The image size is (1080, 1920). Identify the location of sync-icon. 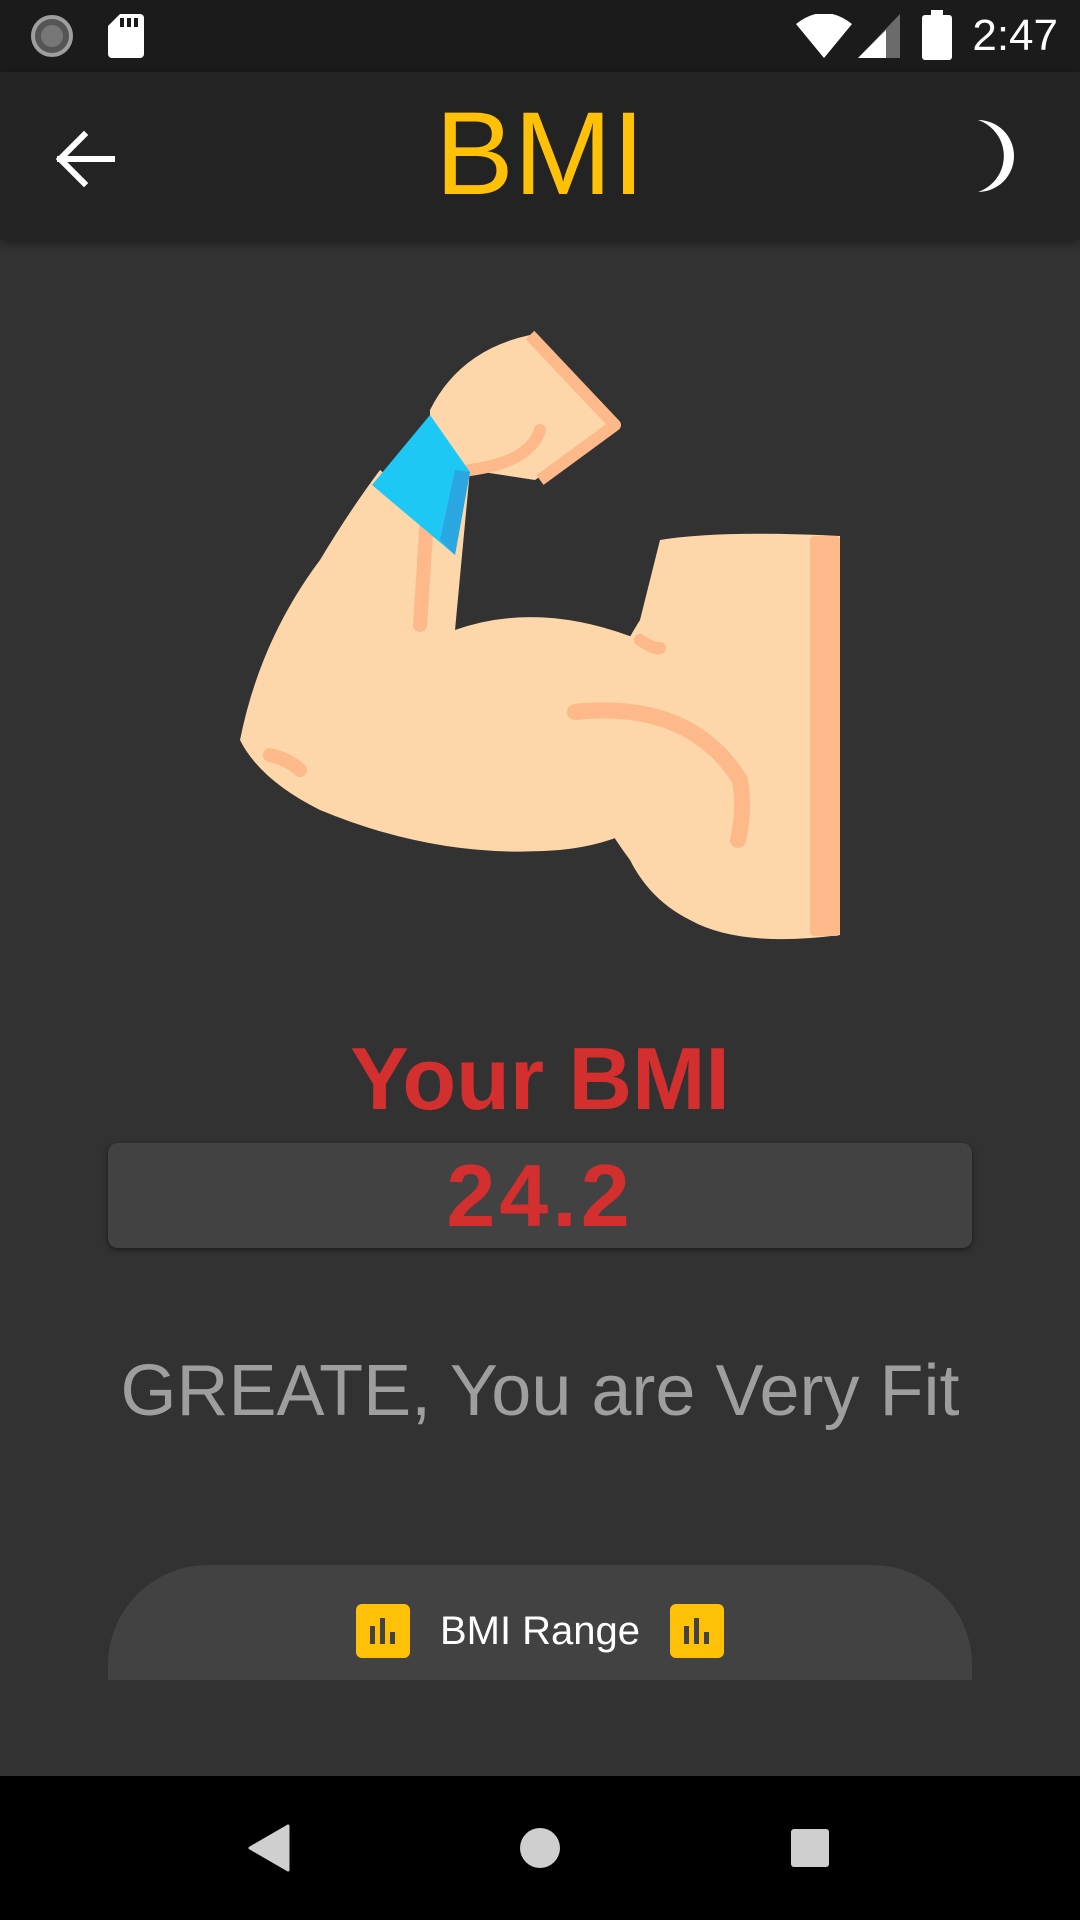
(52, 36).